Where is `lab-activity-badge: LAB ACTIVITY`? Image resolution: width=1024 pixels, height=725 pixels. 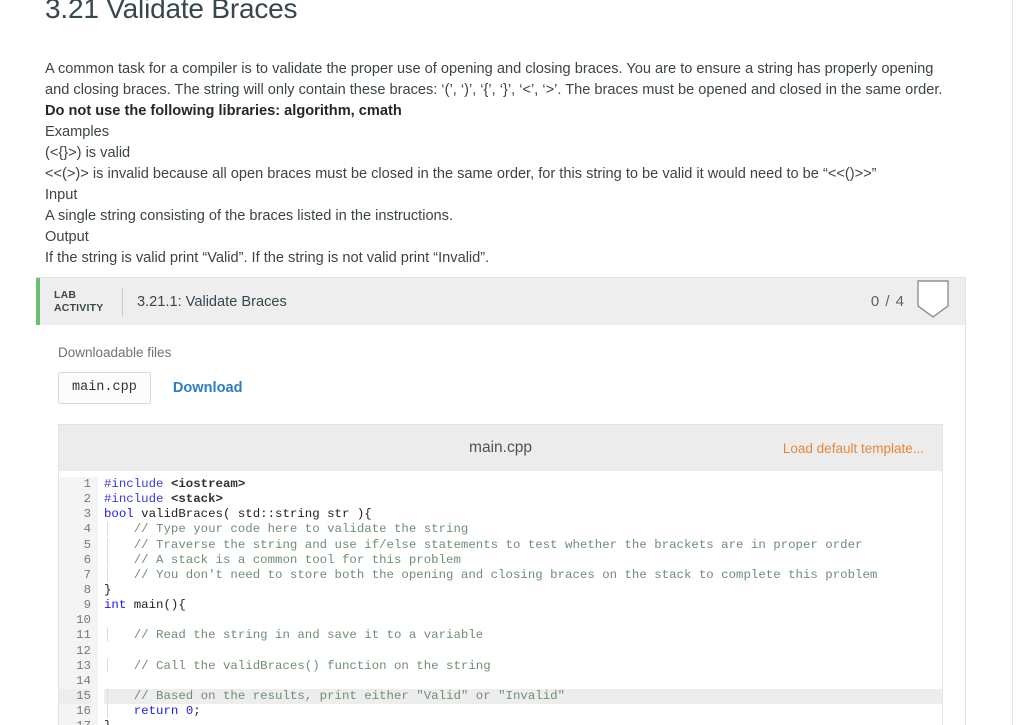
lab-activity-badge: LAB ACTIVITY is located at coordinates (81, 301).